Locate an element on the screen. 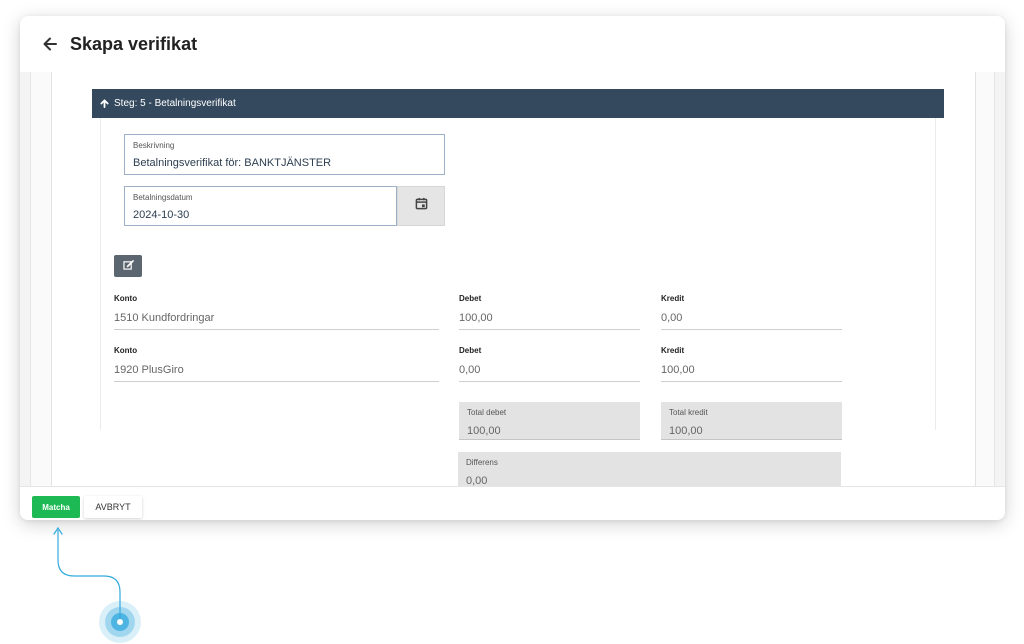  tutorial-pointer is located at coordinates (97, 584).